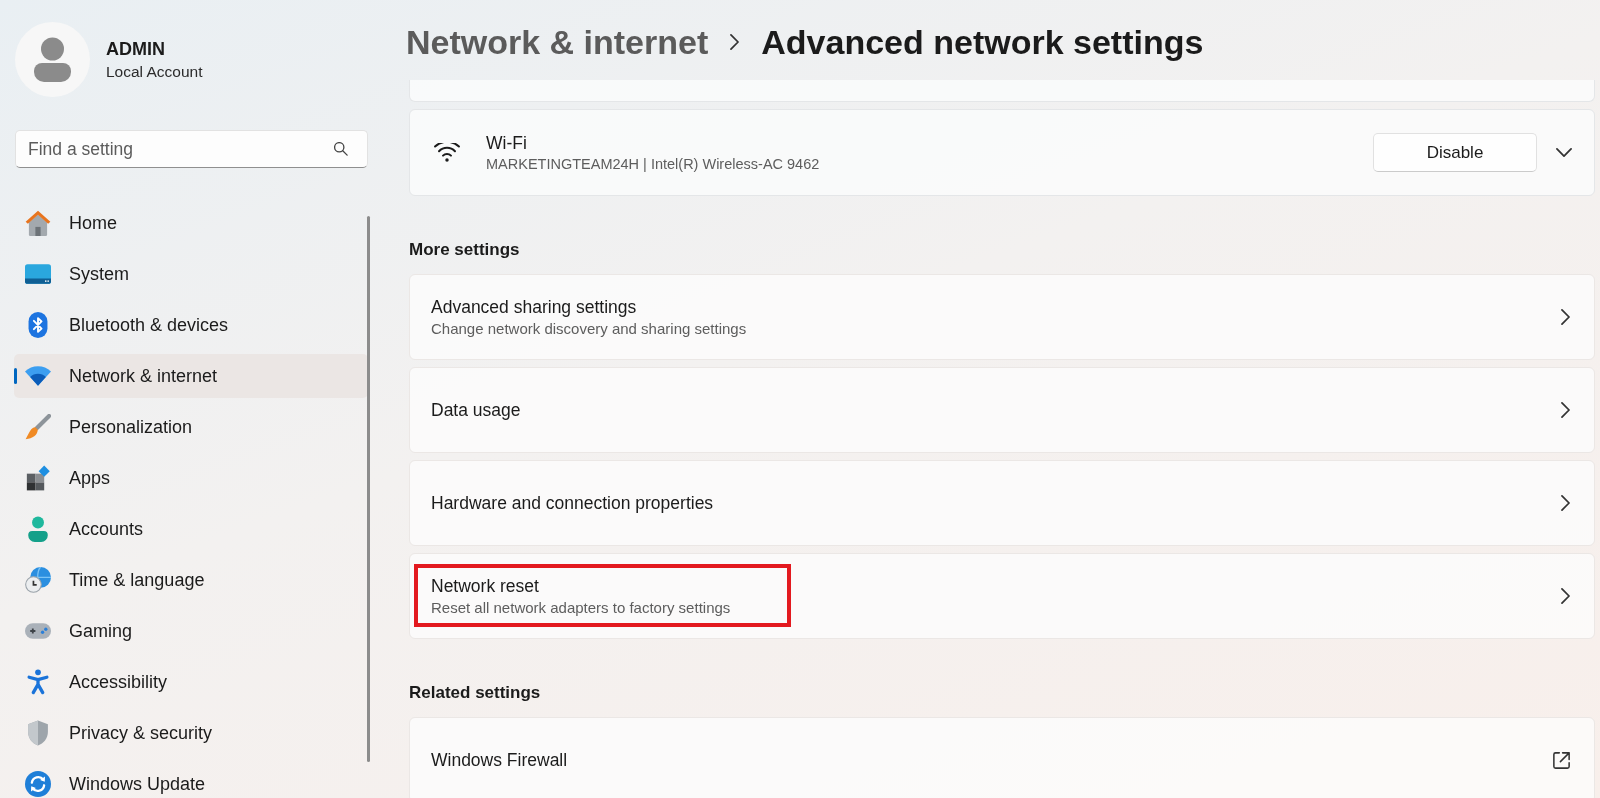 The height and width of the screenshot is (798, 1600). I want to click on avatar-icon, so click(52, 59).